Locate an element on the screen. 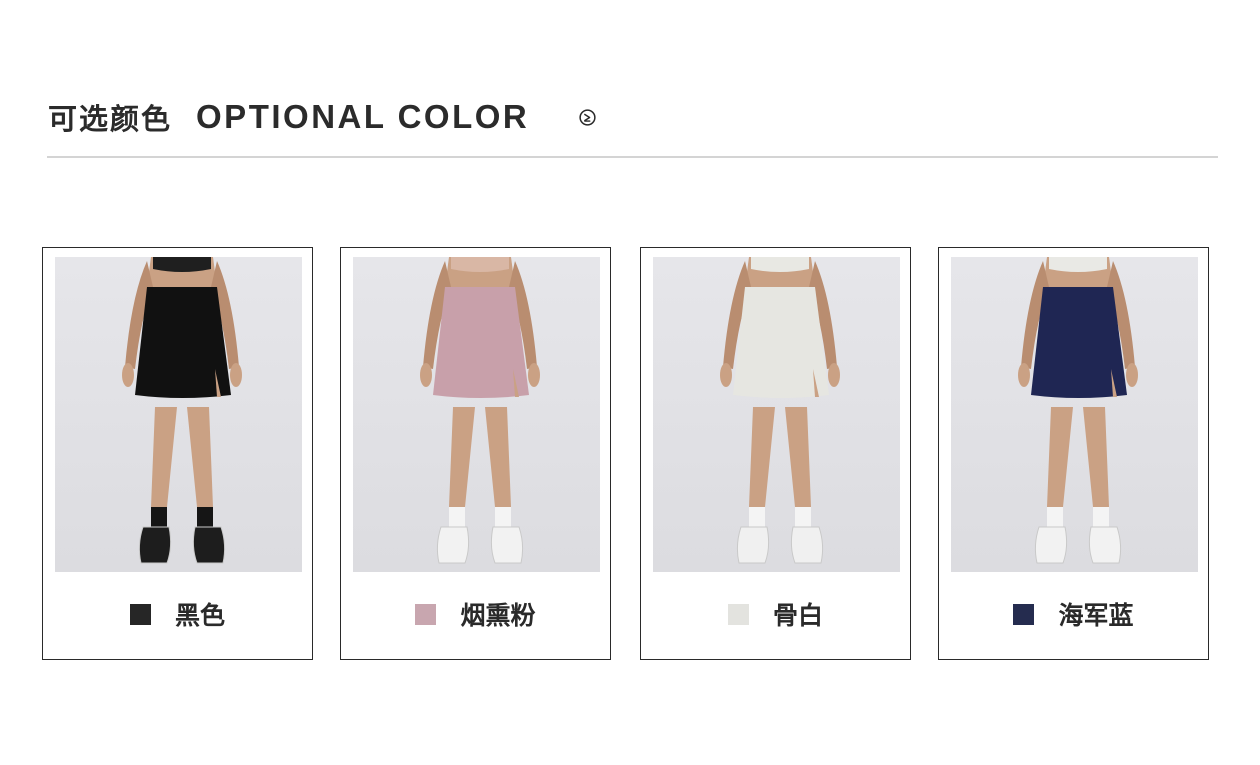  color-name: 骨白 is located at coordinates (797, 615).